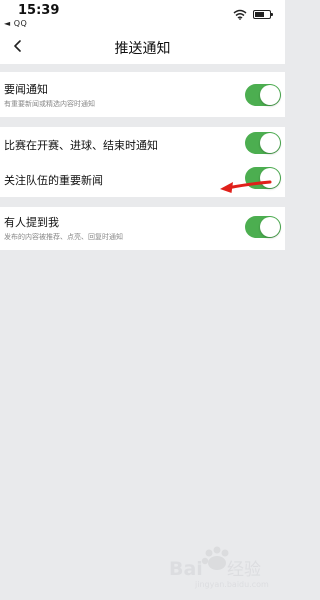 Image resolution: width=320 pixels, height=600 pixels. I want to click on setting-row-mentions: 有人提到我 发布的内容被推荐、点亮、回复时通知, so click(142, 228).